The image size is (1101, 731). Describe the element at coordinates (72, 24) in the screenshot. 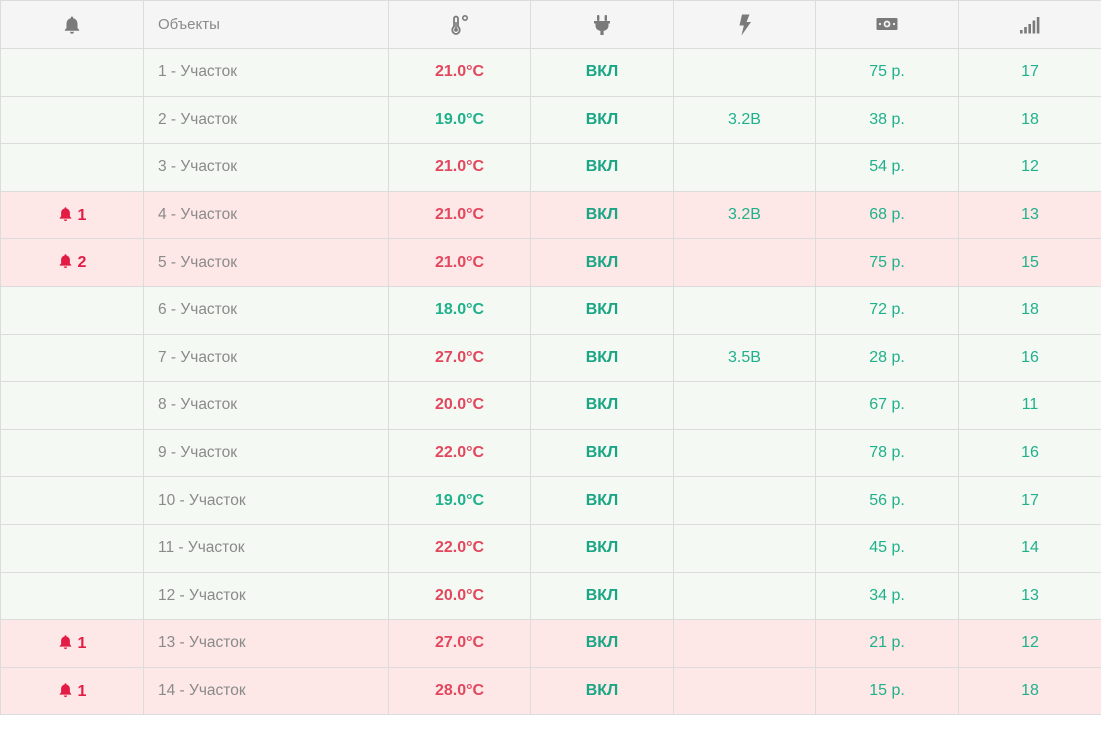

I see `alarms-column-header` at that location.